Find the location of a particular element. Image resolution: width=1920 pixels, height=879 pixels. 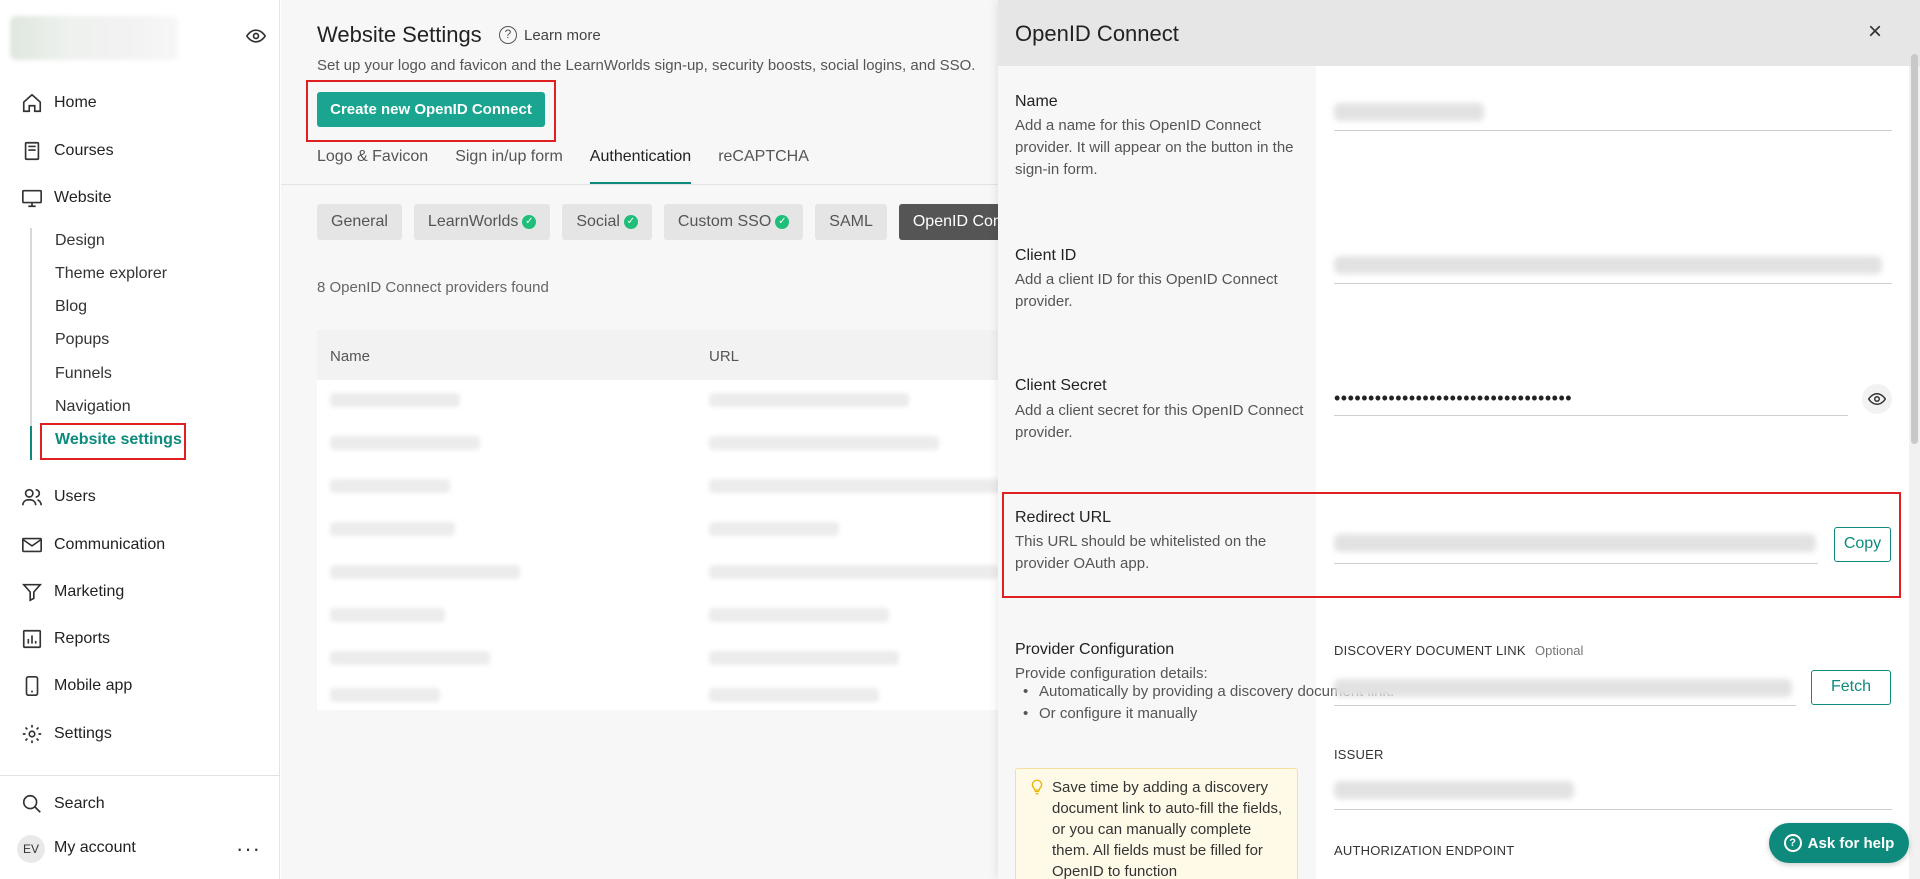

nav-mobile-app: Mobile app is located at coordinates (140, 686).